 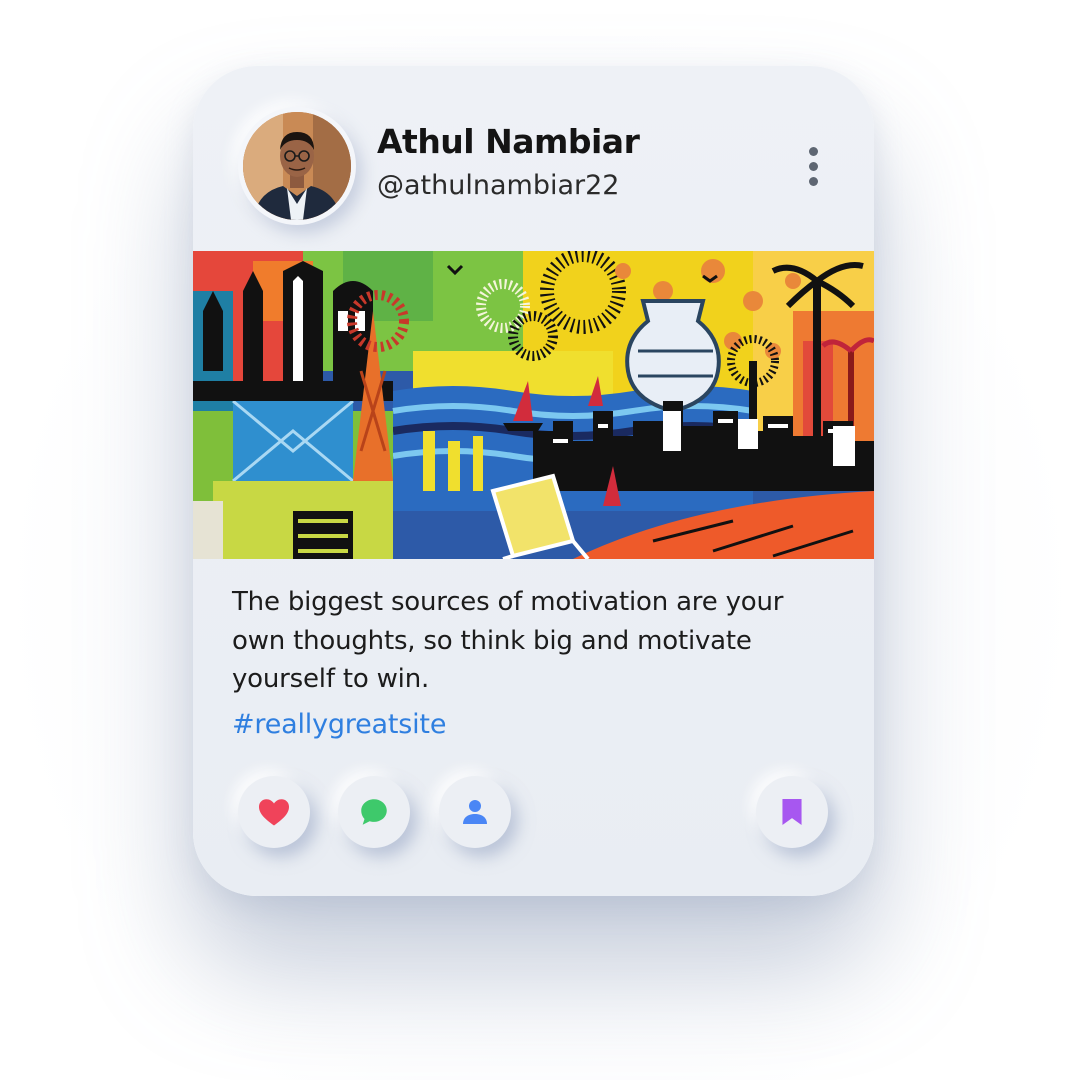 I want to click on save-button, so click(x=792, y=812).